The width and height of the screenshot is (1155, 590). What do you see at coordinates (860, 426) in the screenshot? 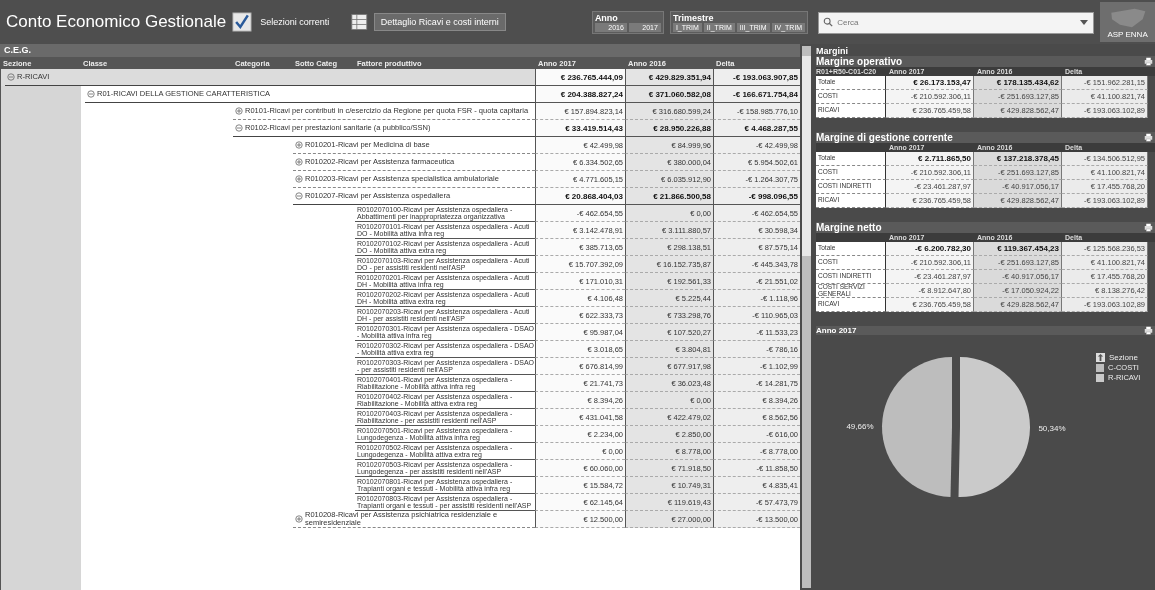
I see `value-label: 49,66%` at bounding box center [860, 426].